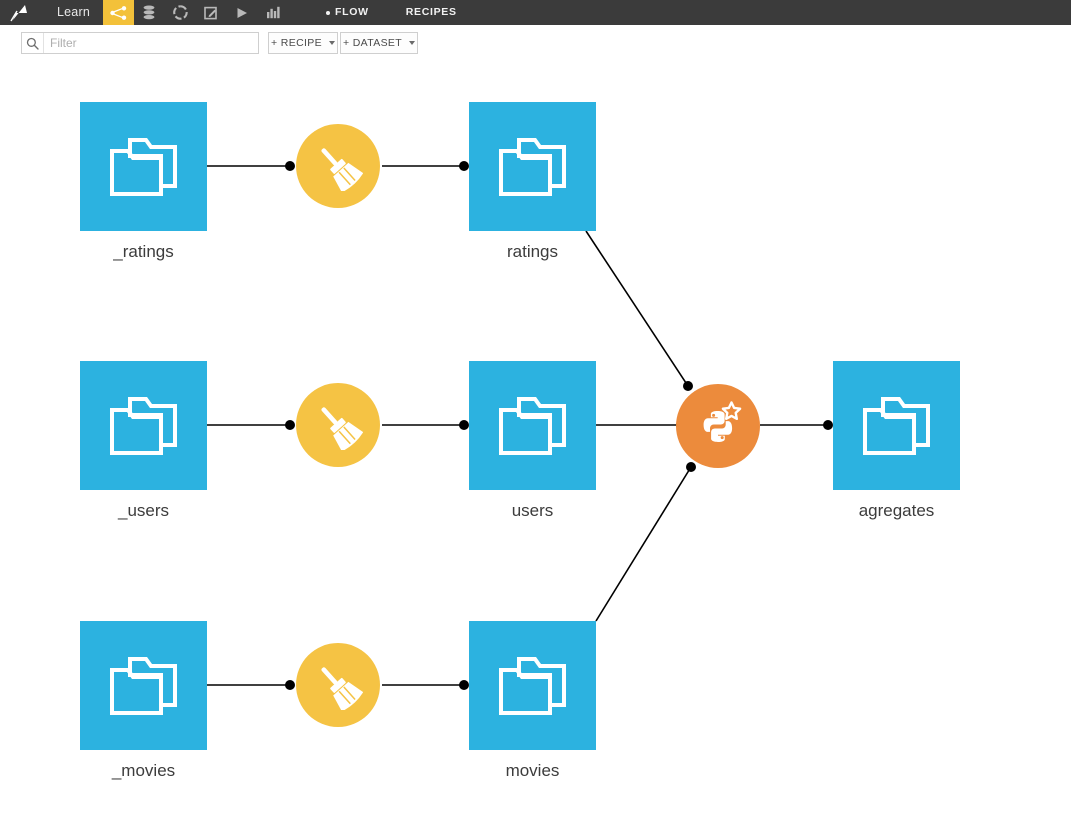 This screenshot has height=836, width=1071. I want to click on dataset-label-ratings: ratings, so click(532, 251).